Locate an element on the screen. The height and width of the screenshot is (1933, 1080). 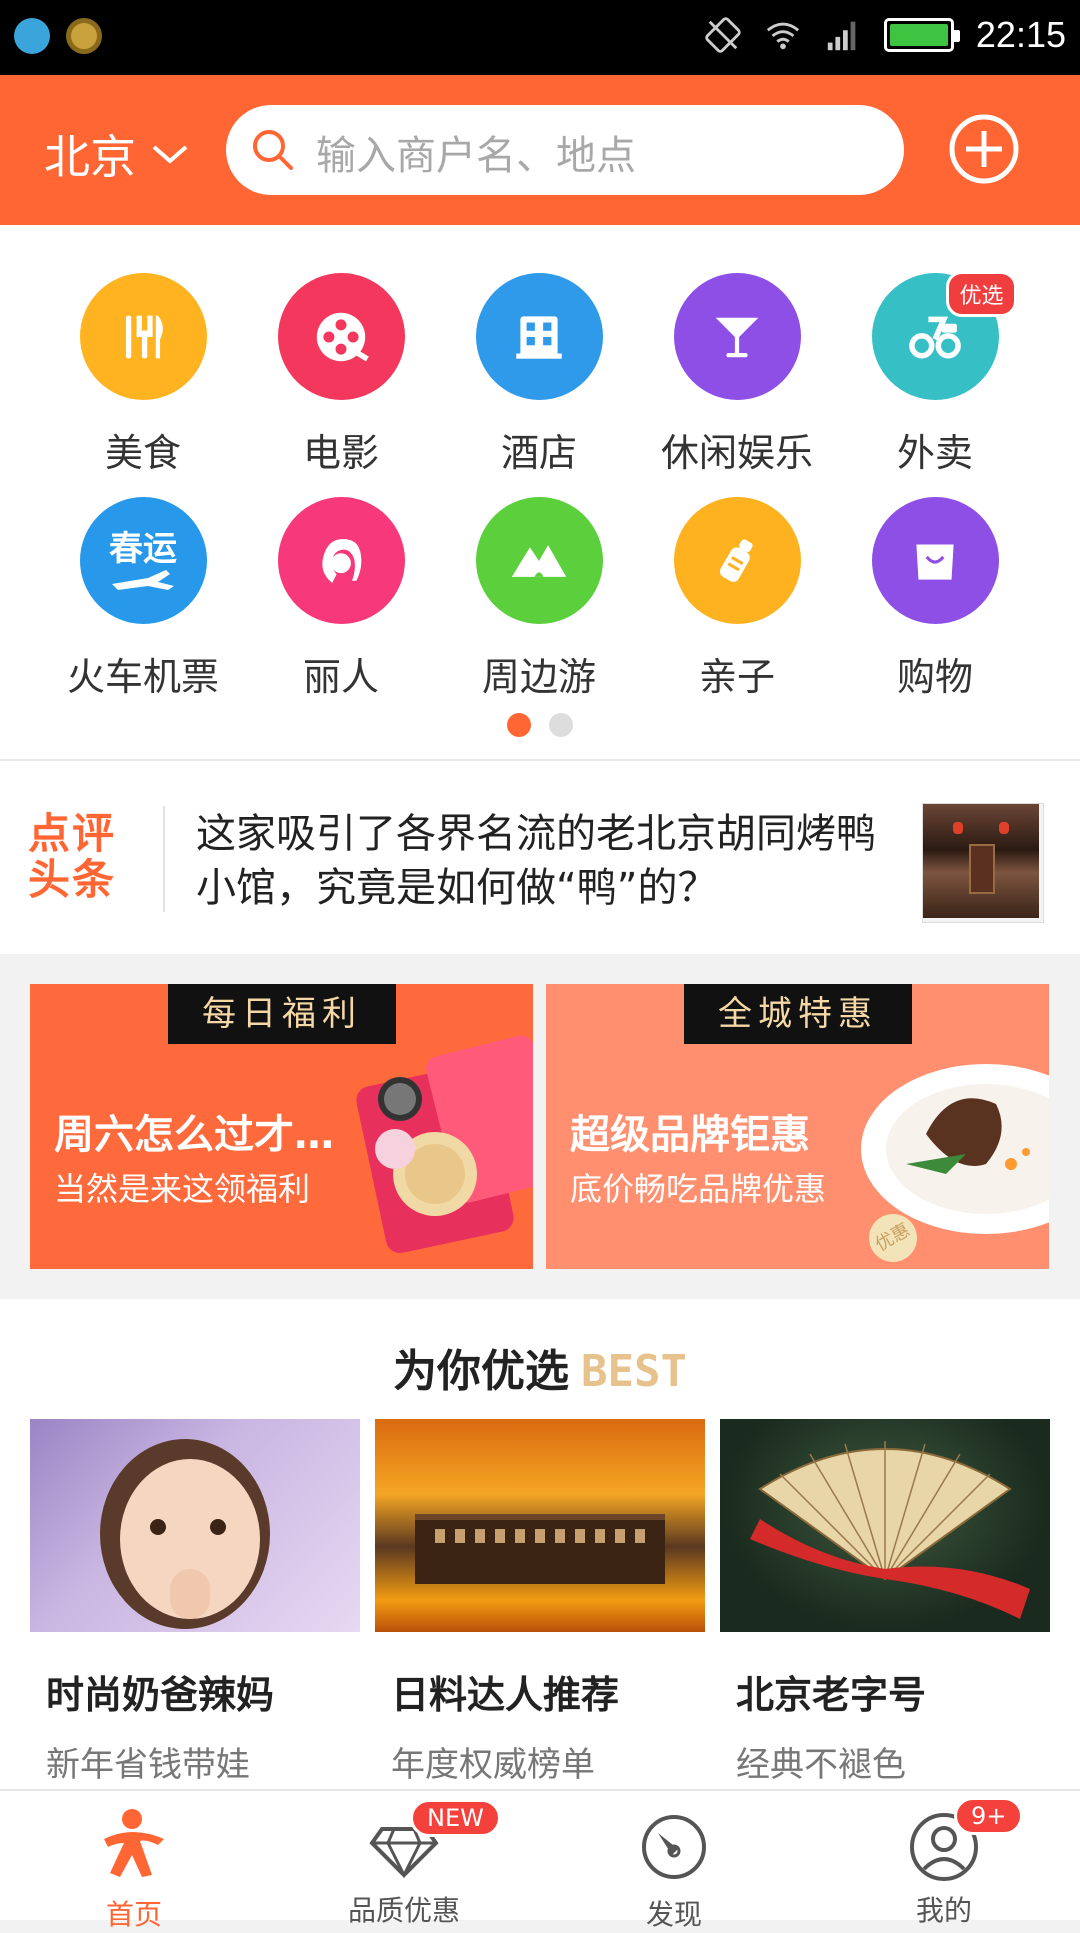
dish-illustration is located at coordinates (955, 1149).